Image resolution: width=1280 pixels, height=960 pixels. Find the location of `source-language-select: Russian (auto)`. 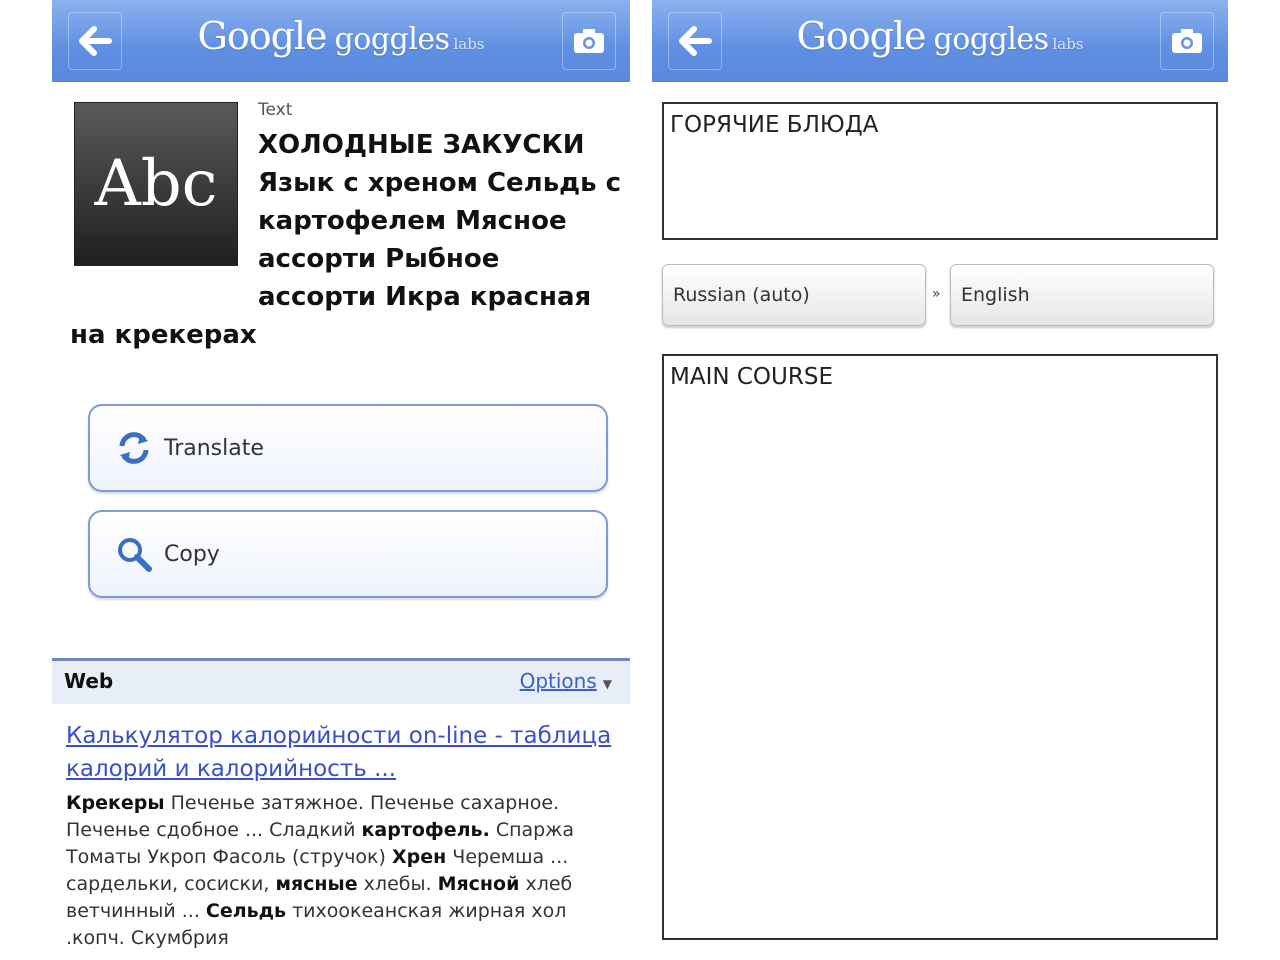

source-language-select: Russian (auto) is located at coordinates (794, 295).